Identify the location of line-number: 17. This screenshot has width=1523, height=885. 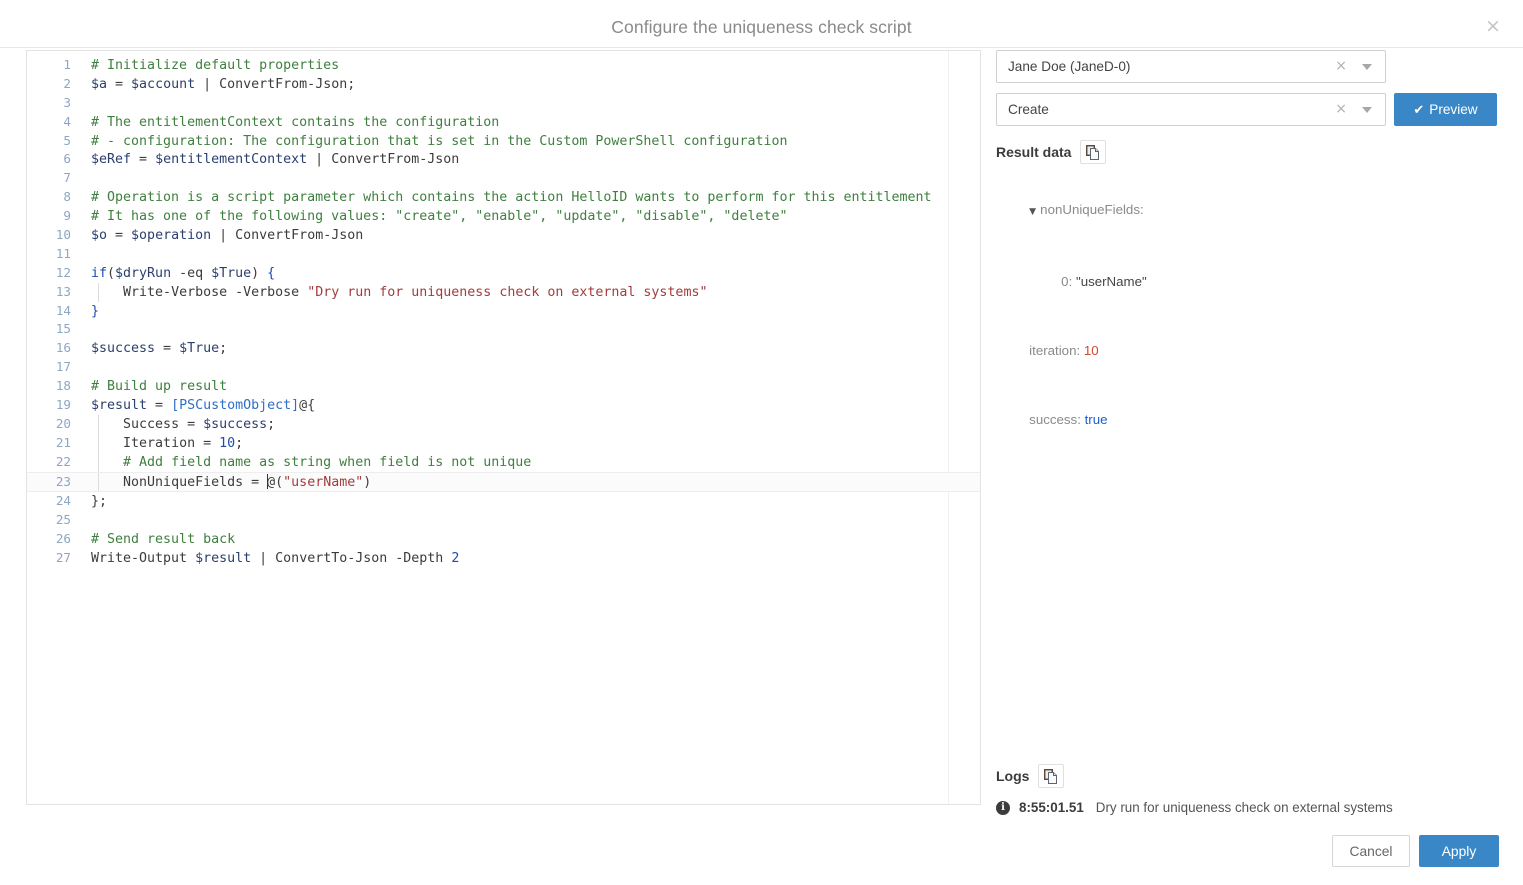
(63, 367).